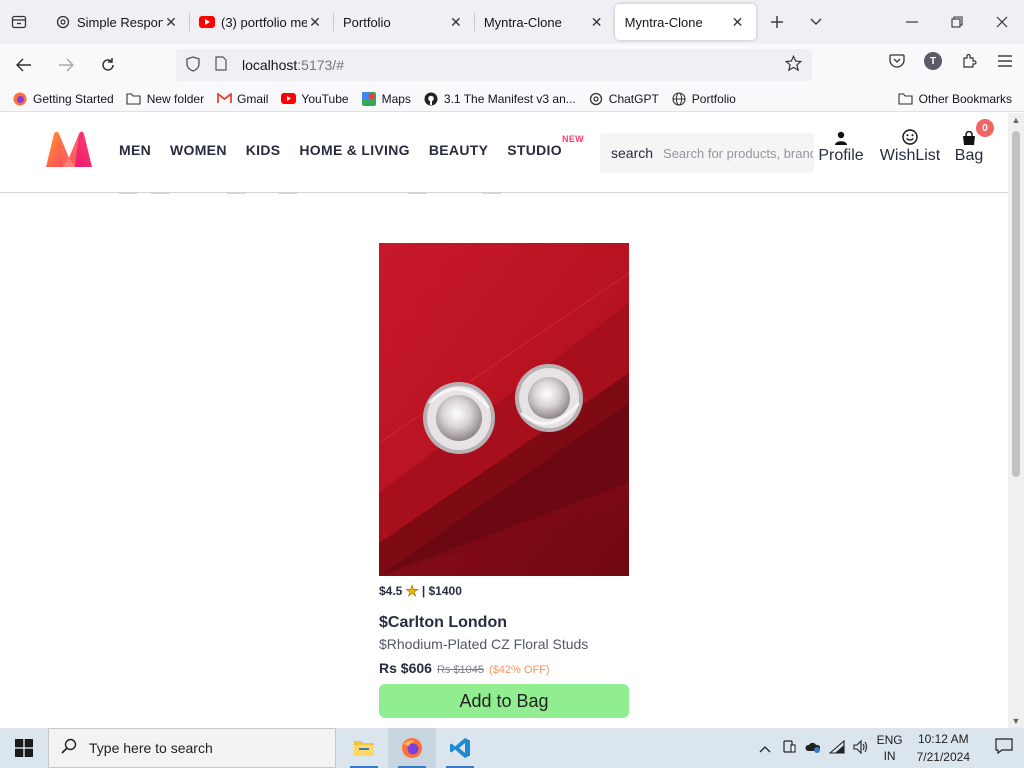 The width and height of the screenshot is (1024, 768). Describe the element at coordinates (504, 701) in the screenshot. I see `add-to-bag-button: Add to Bag` at that location.